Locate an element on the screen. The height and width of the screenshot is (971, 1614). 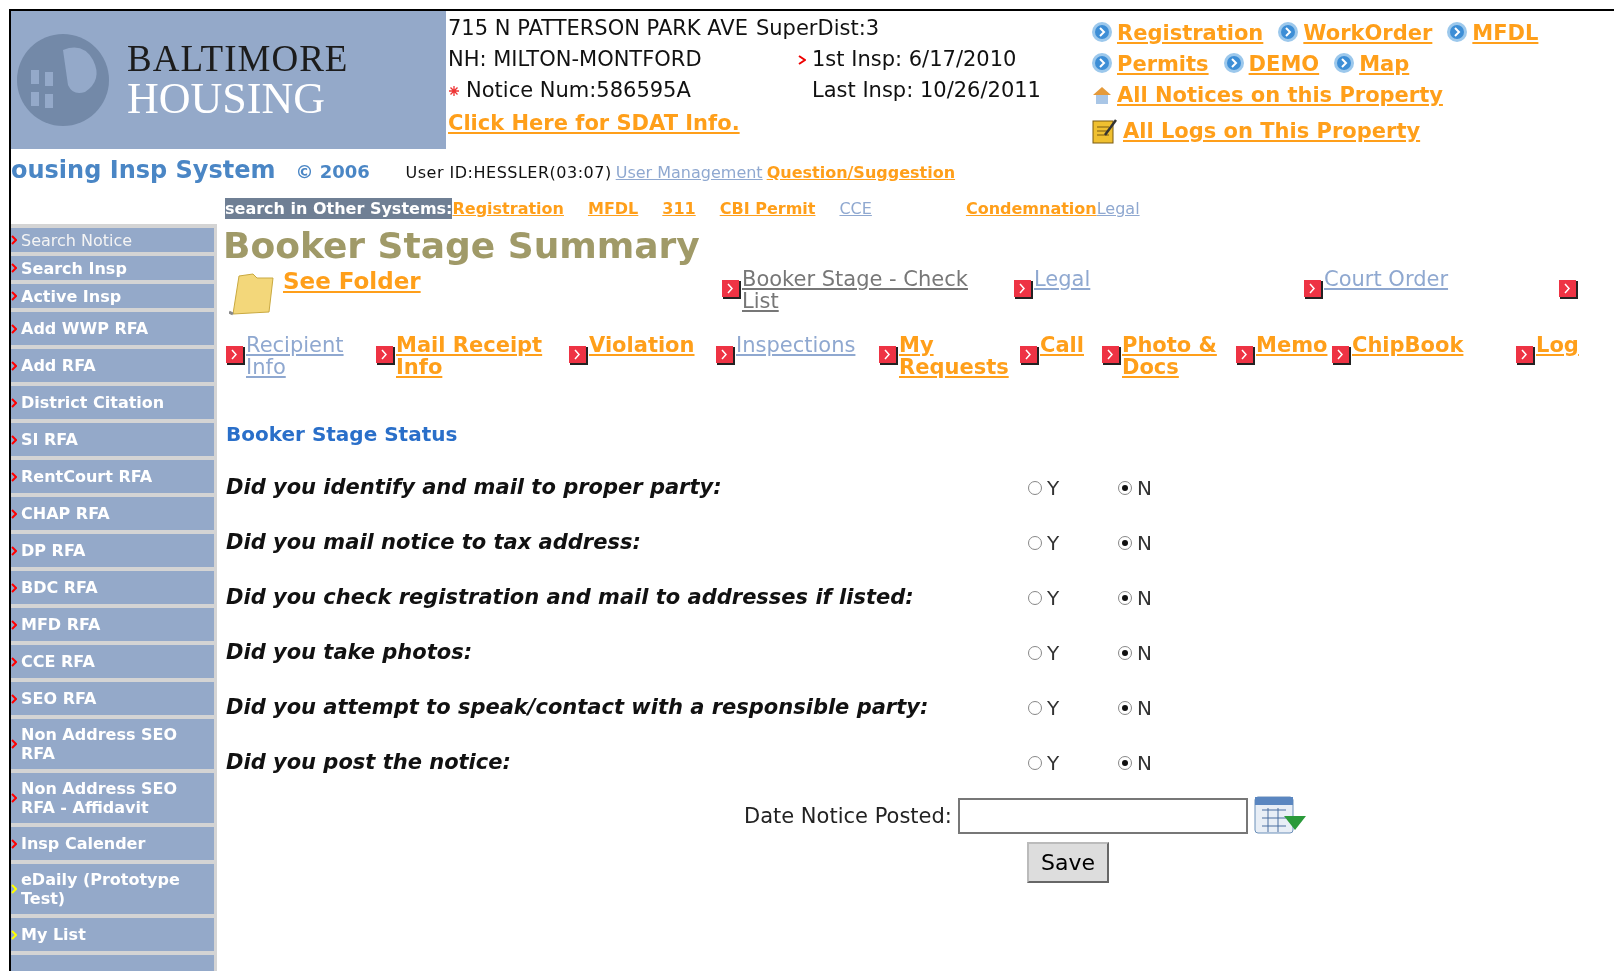
sidebar-item: CCE RFA is located at coordinates (112, 661).